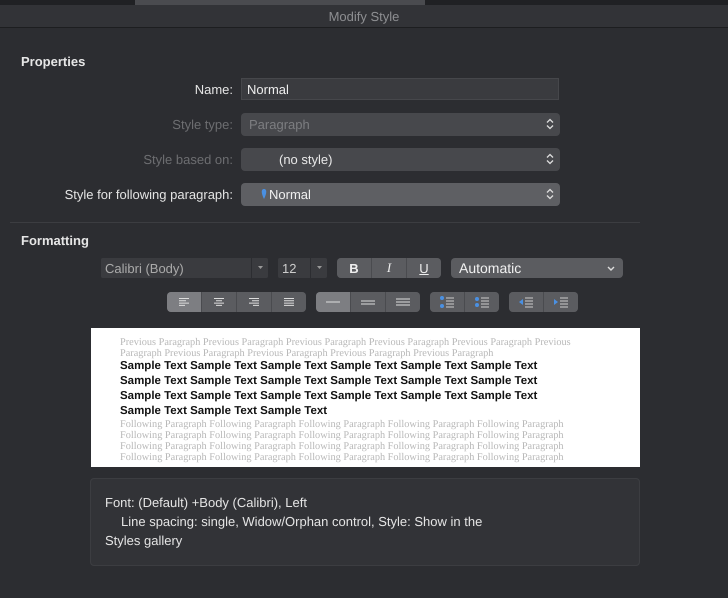 The width and height of the screenshot is (728, 598). I want to click on previous-paragraph-text: Previous Paragraph Previous Paragraph Previous Paragraph Previous Paragraph Previous Paragraph Previous Paragraph Previous Paragraph Previous Paragraph Previous Paragraph Previous Paragraph, so click(346, 348).